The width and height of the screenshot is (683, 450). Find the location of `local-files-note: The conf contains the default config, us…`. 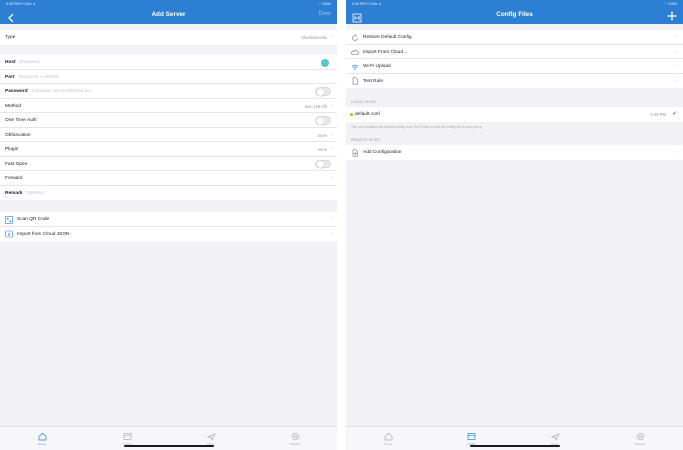

local-files-note: The conf contains the default config, us… is located at coordinates (514, 127).